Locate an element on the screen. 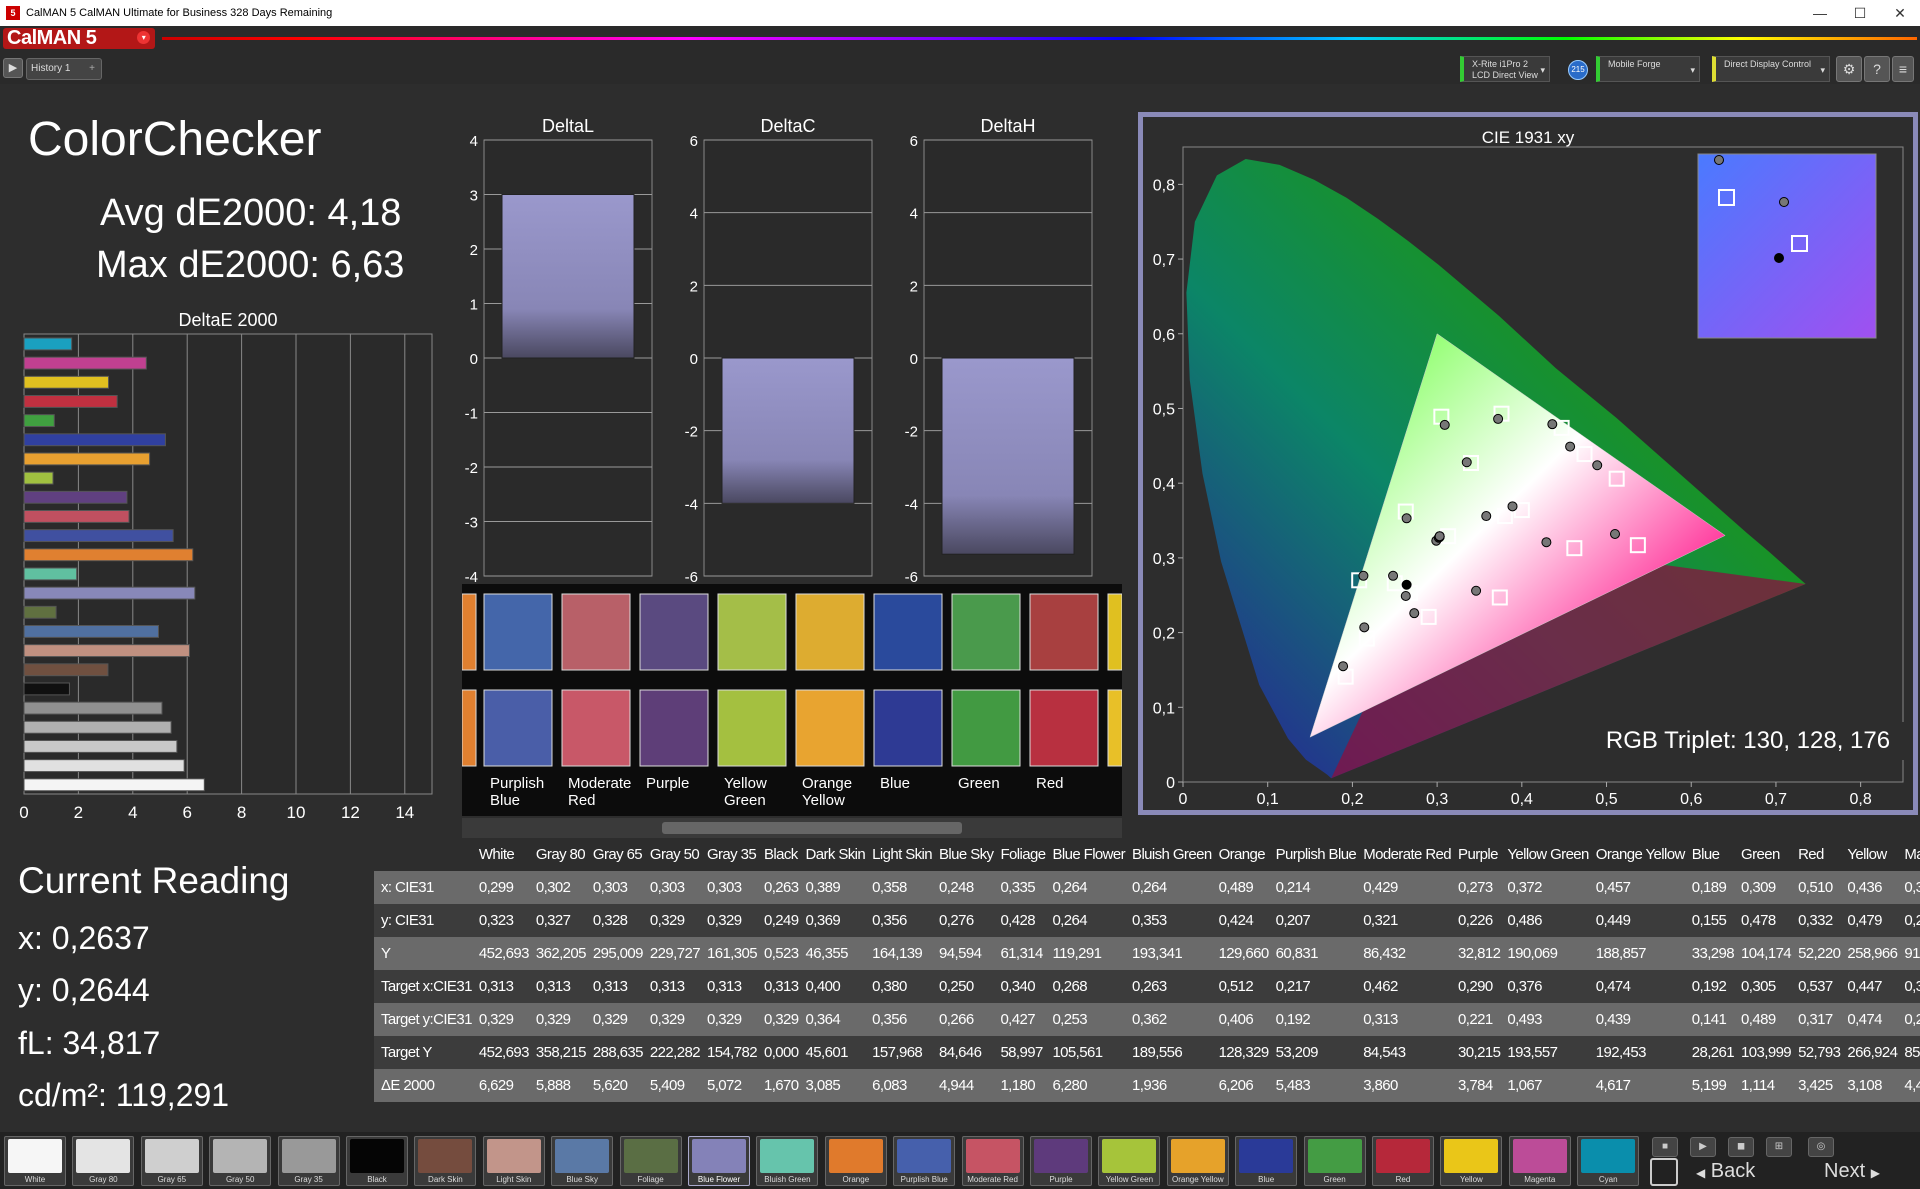 The image size is (1920, 1189). table-cell: 4,944 is located at coordinates (956, 1085).